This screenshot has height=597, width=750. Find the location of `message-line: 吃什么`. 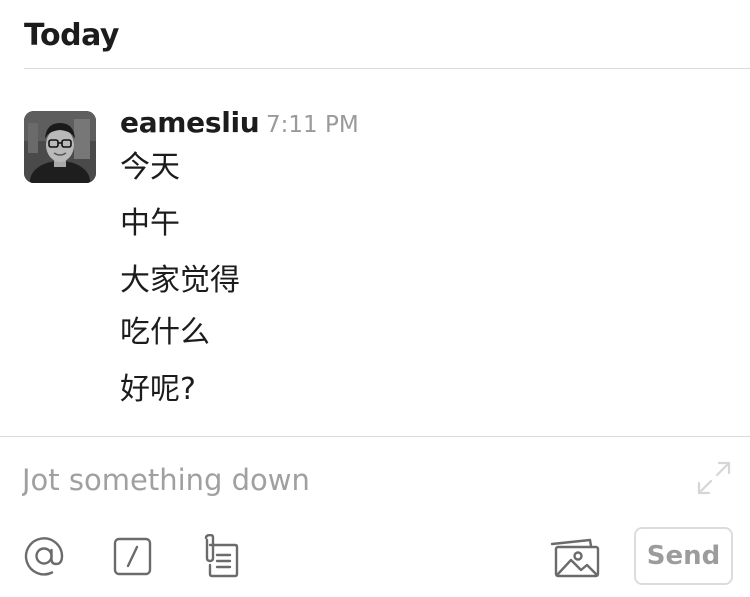

message-line: 吃什么 is located at coordinates (165, 332).